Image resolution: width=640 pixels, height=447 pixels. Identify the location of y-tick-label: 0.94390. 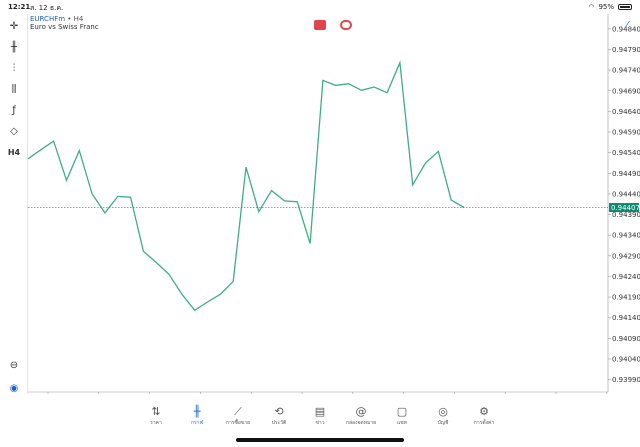
(626, 215).